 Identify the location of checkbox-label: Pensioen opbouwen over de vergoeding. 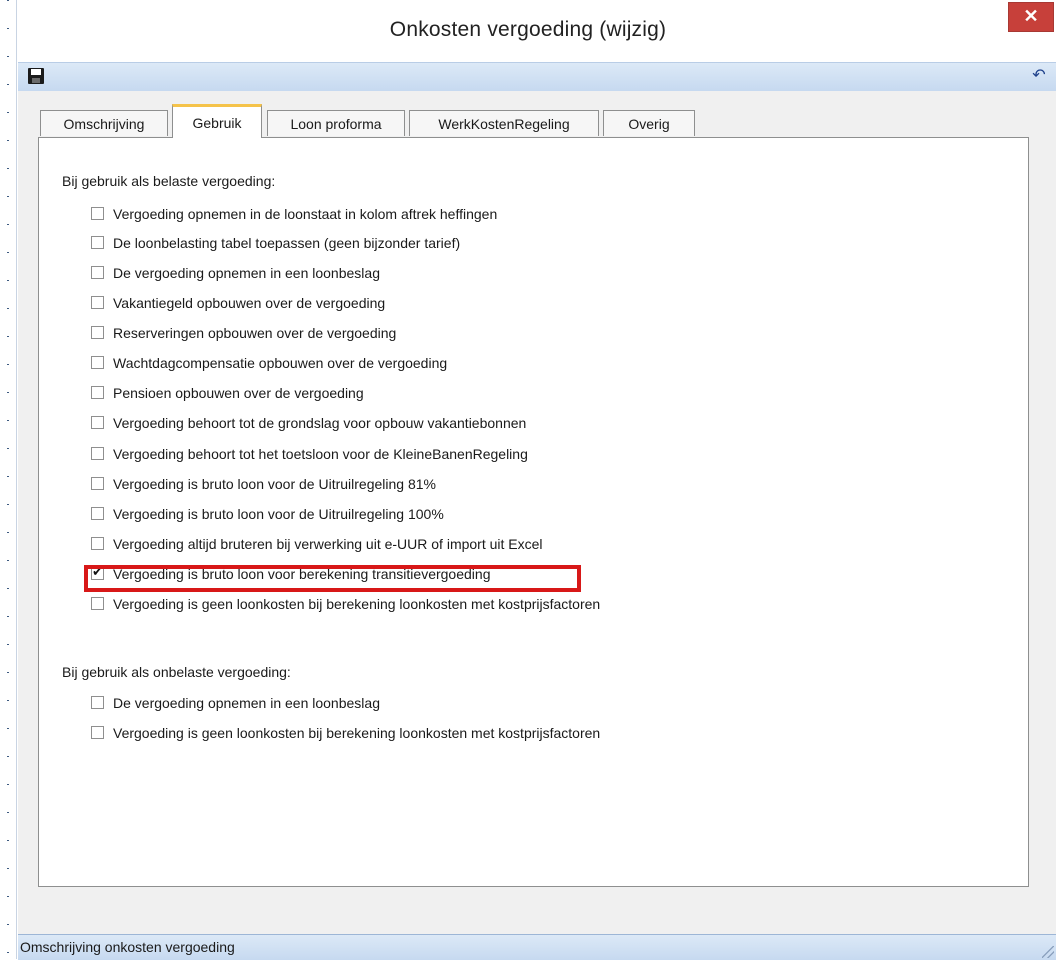
(238, 393).